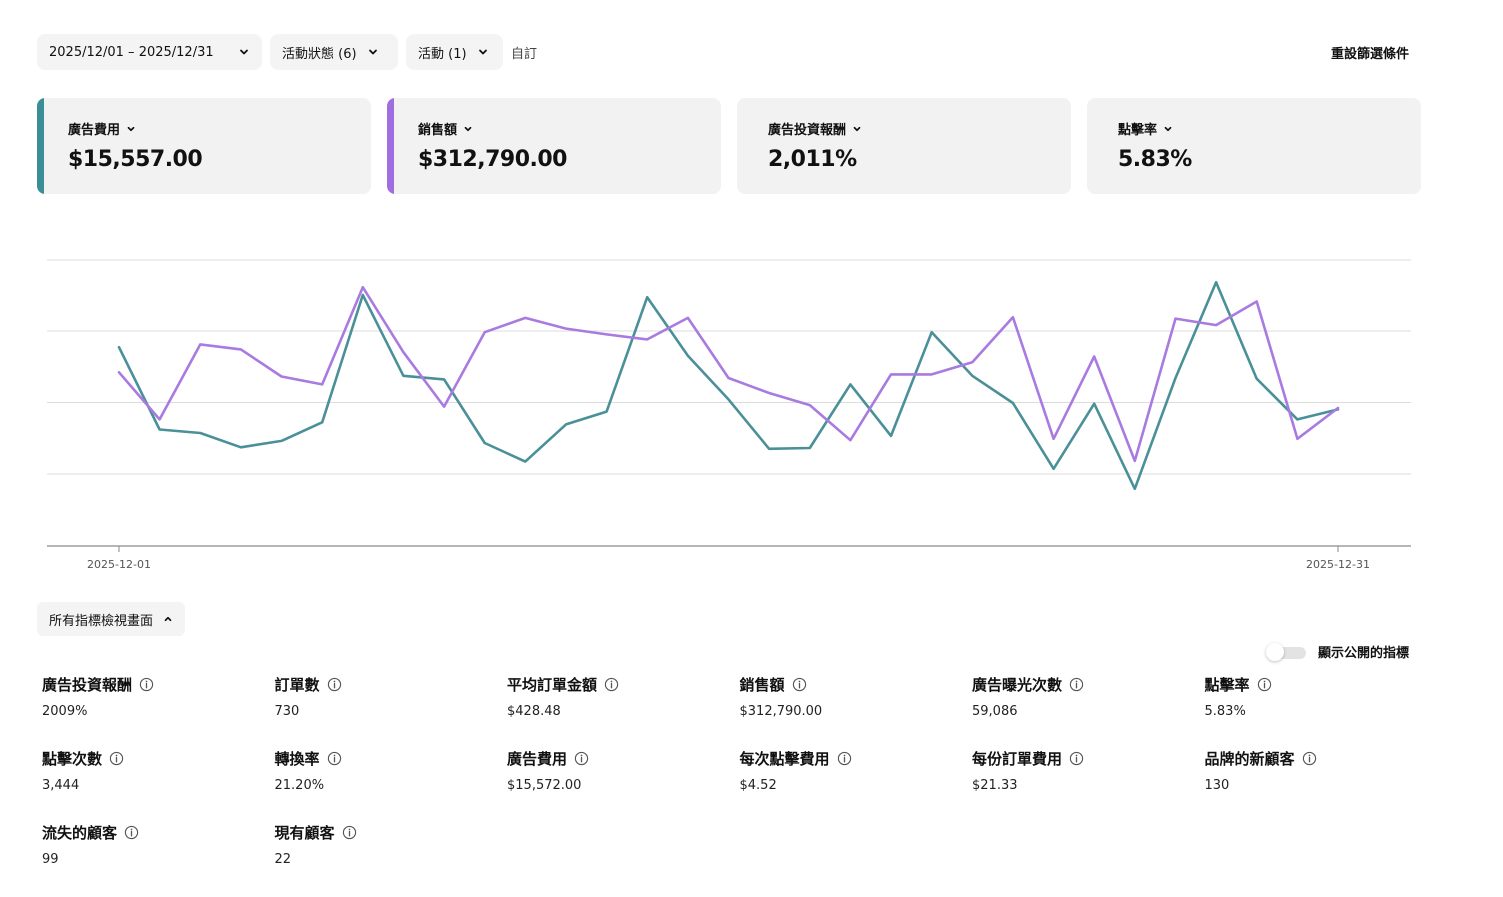 This screenshot has width=1503, height=897. Describe the element at coordinates (758, 785) in the screenshot. I see `metric-value: $4.52` at that location.